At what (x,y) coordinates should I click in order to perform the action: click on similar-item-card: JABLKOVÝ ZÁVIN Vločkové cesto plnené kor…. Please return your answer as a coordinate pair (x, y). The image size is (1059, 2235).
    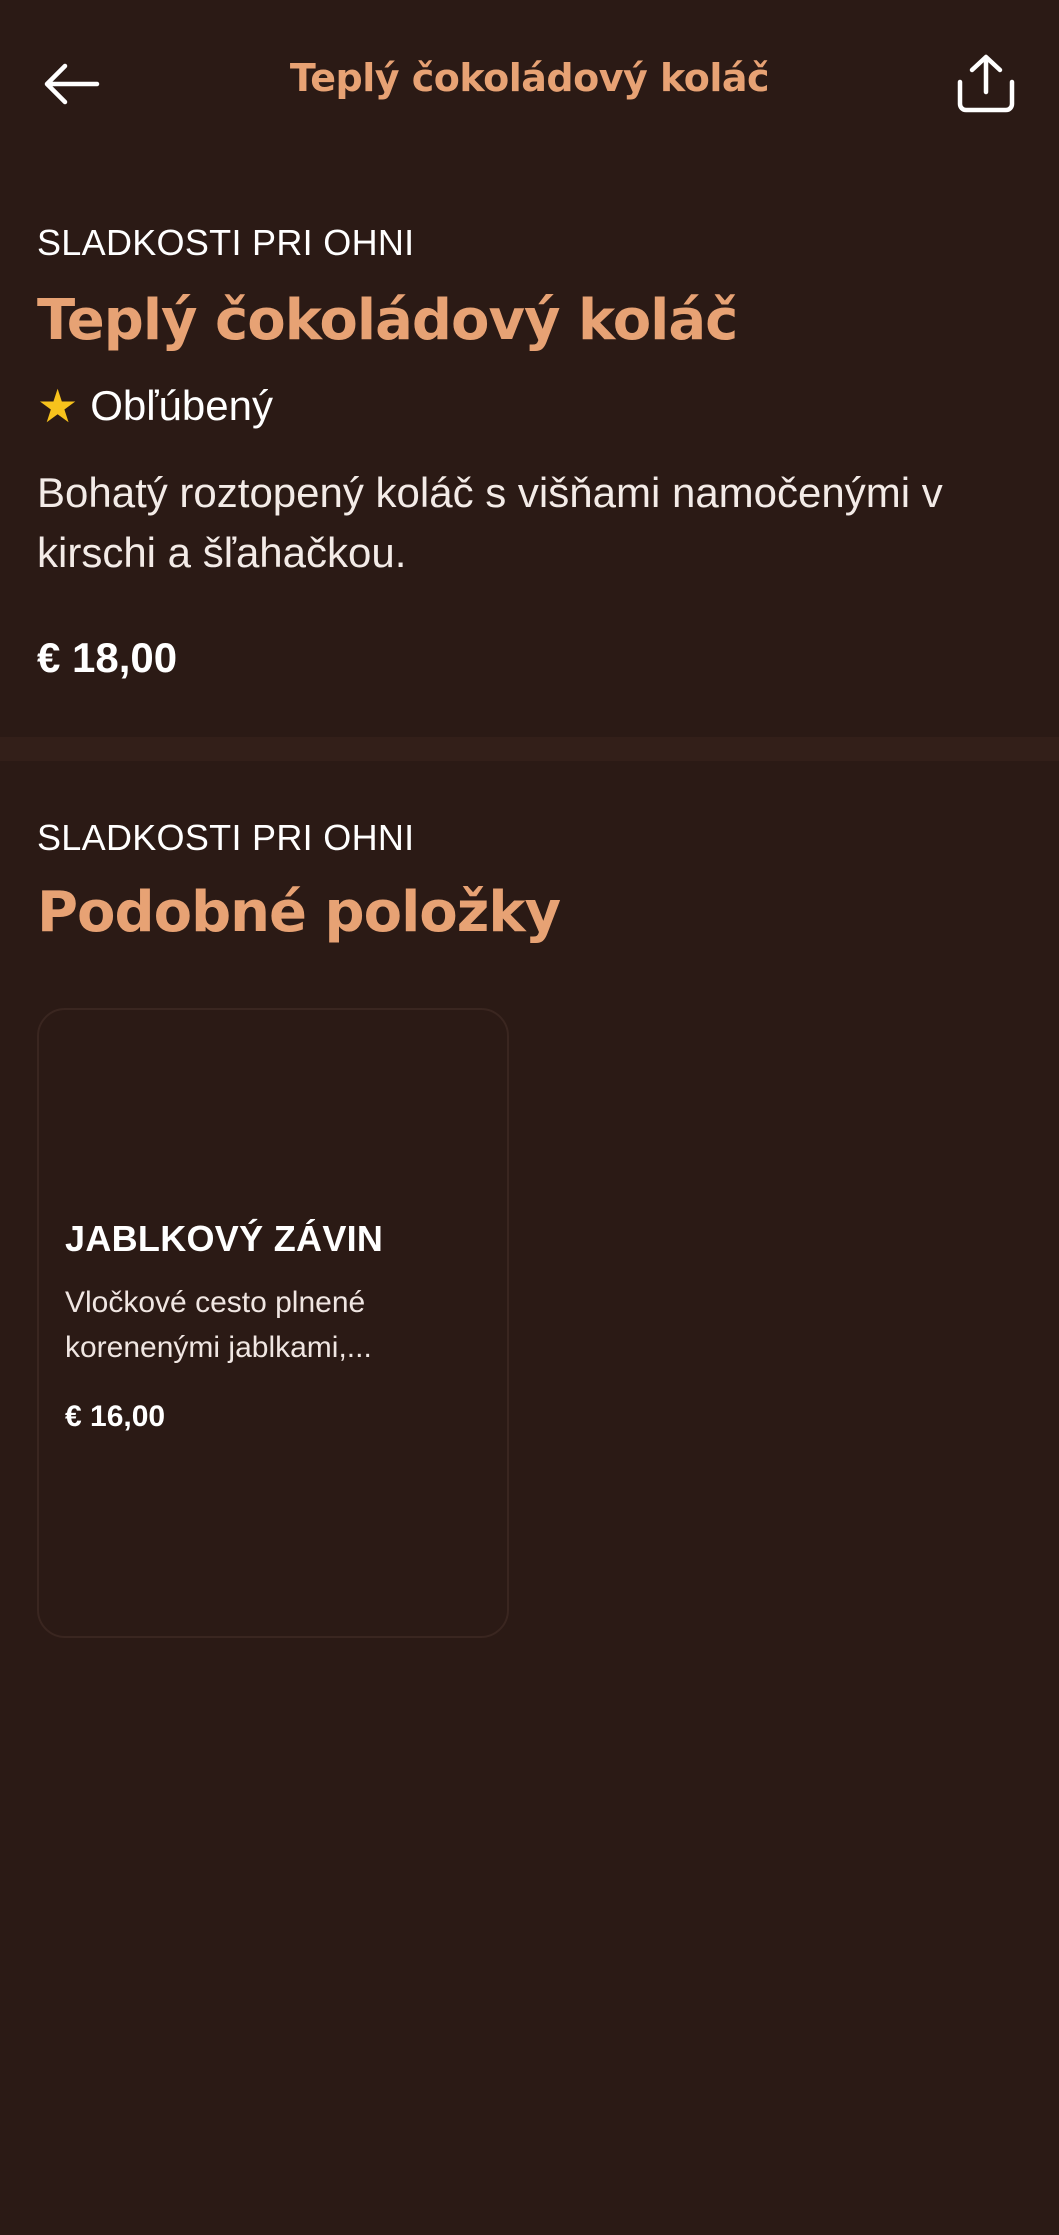
    Looking at the image, I should click on (273, 1323).